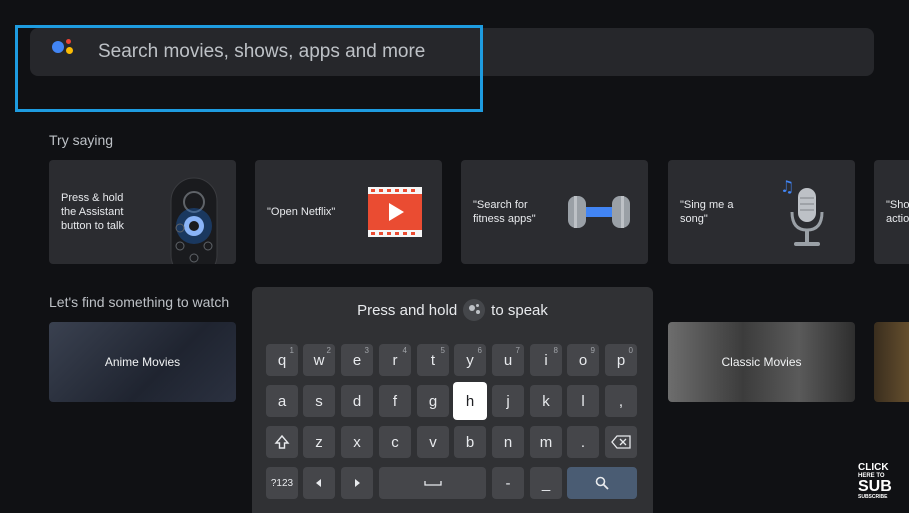 The width and height of the screenshot is (909, 513). I want to click on key-v: v, so click(433, 442).